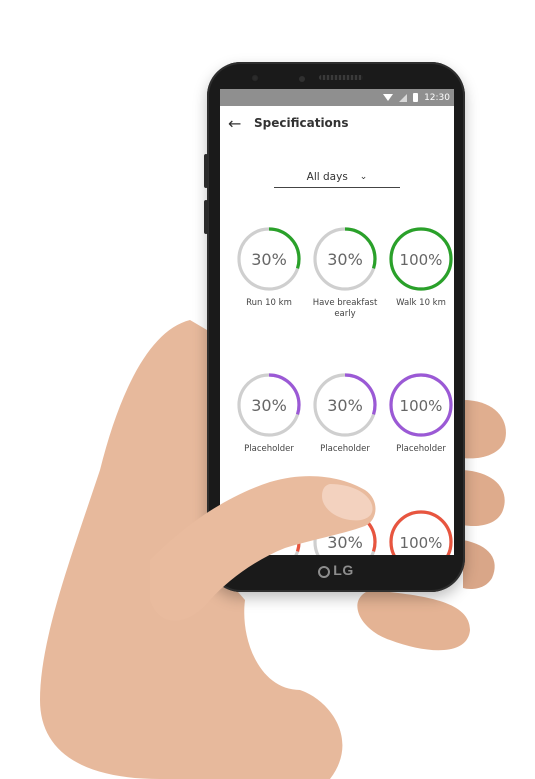 The image size is (535, 779). I want to click on earpiece-speaker, so click(341, 77).